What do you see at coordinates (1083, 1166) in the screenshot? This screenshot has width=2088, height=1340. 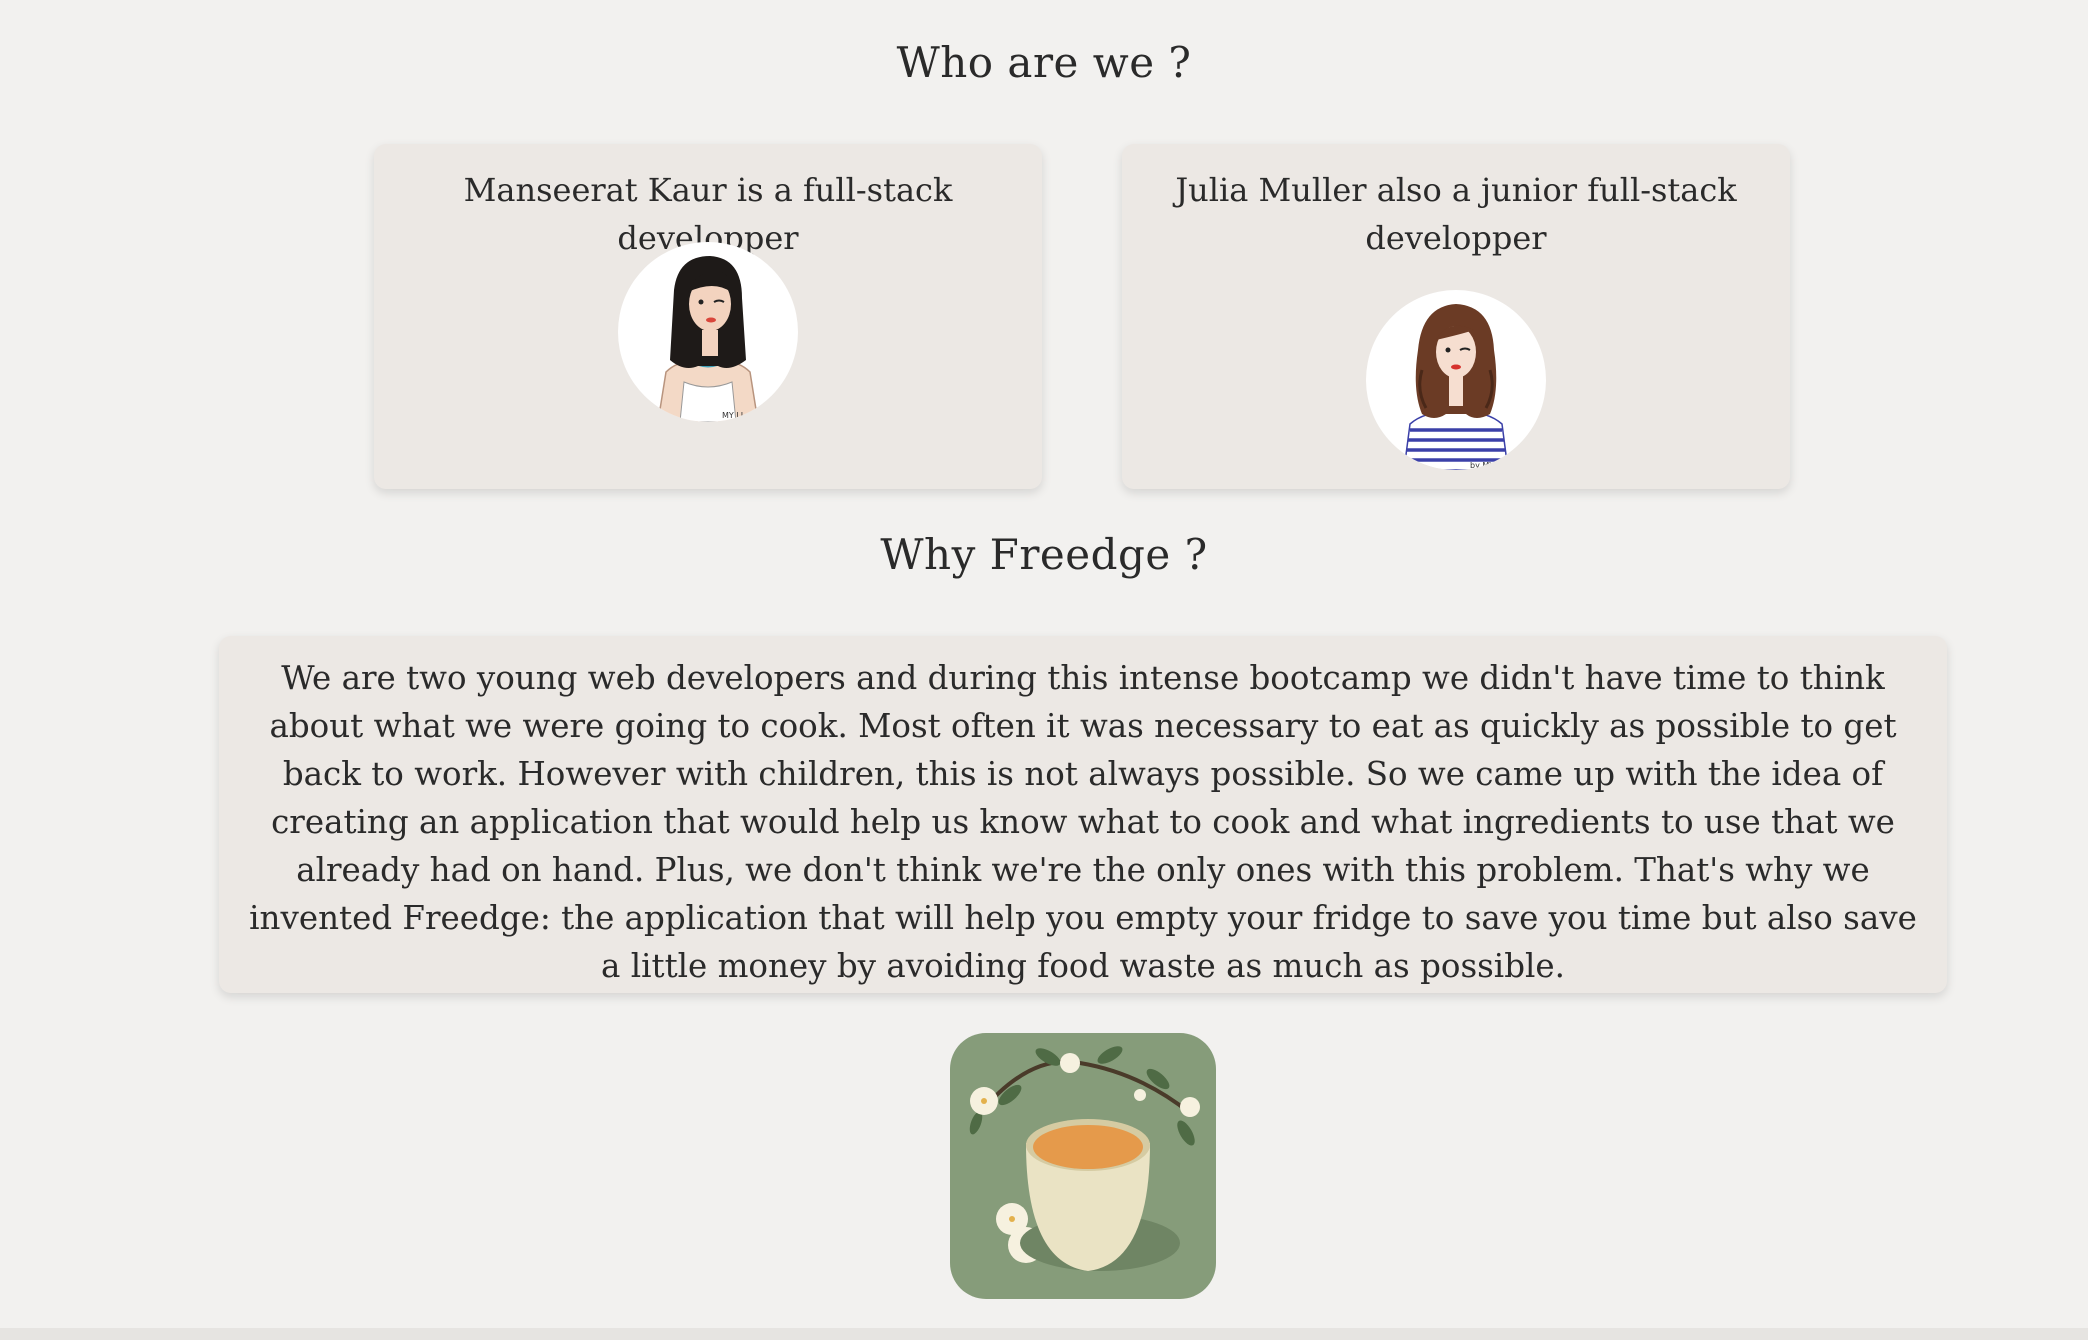 I see `tea-cup-illustration-icon` at bounding box center [1083, 1166].